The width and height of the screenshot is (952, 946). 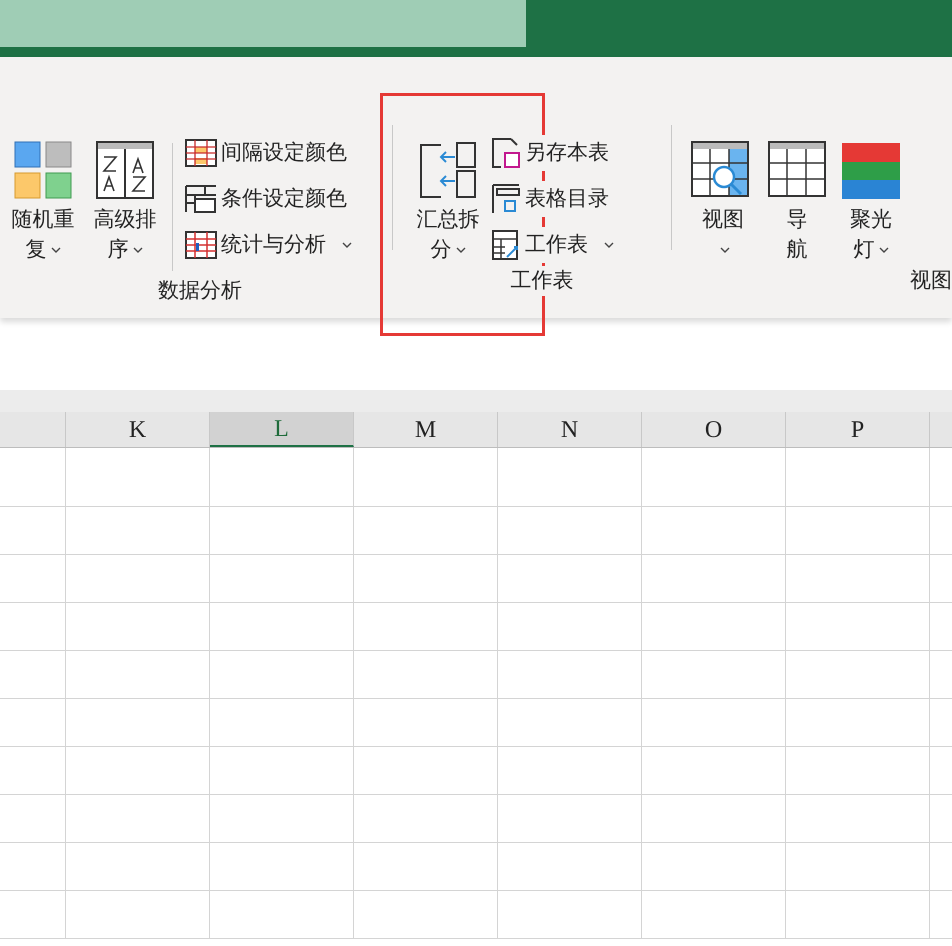 What do you see at coordinates (201, 245) in the screenshot?
I see `grid-with-bar-icon` at bounding box center [201, 245].